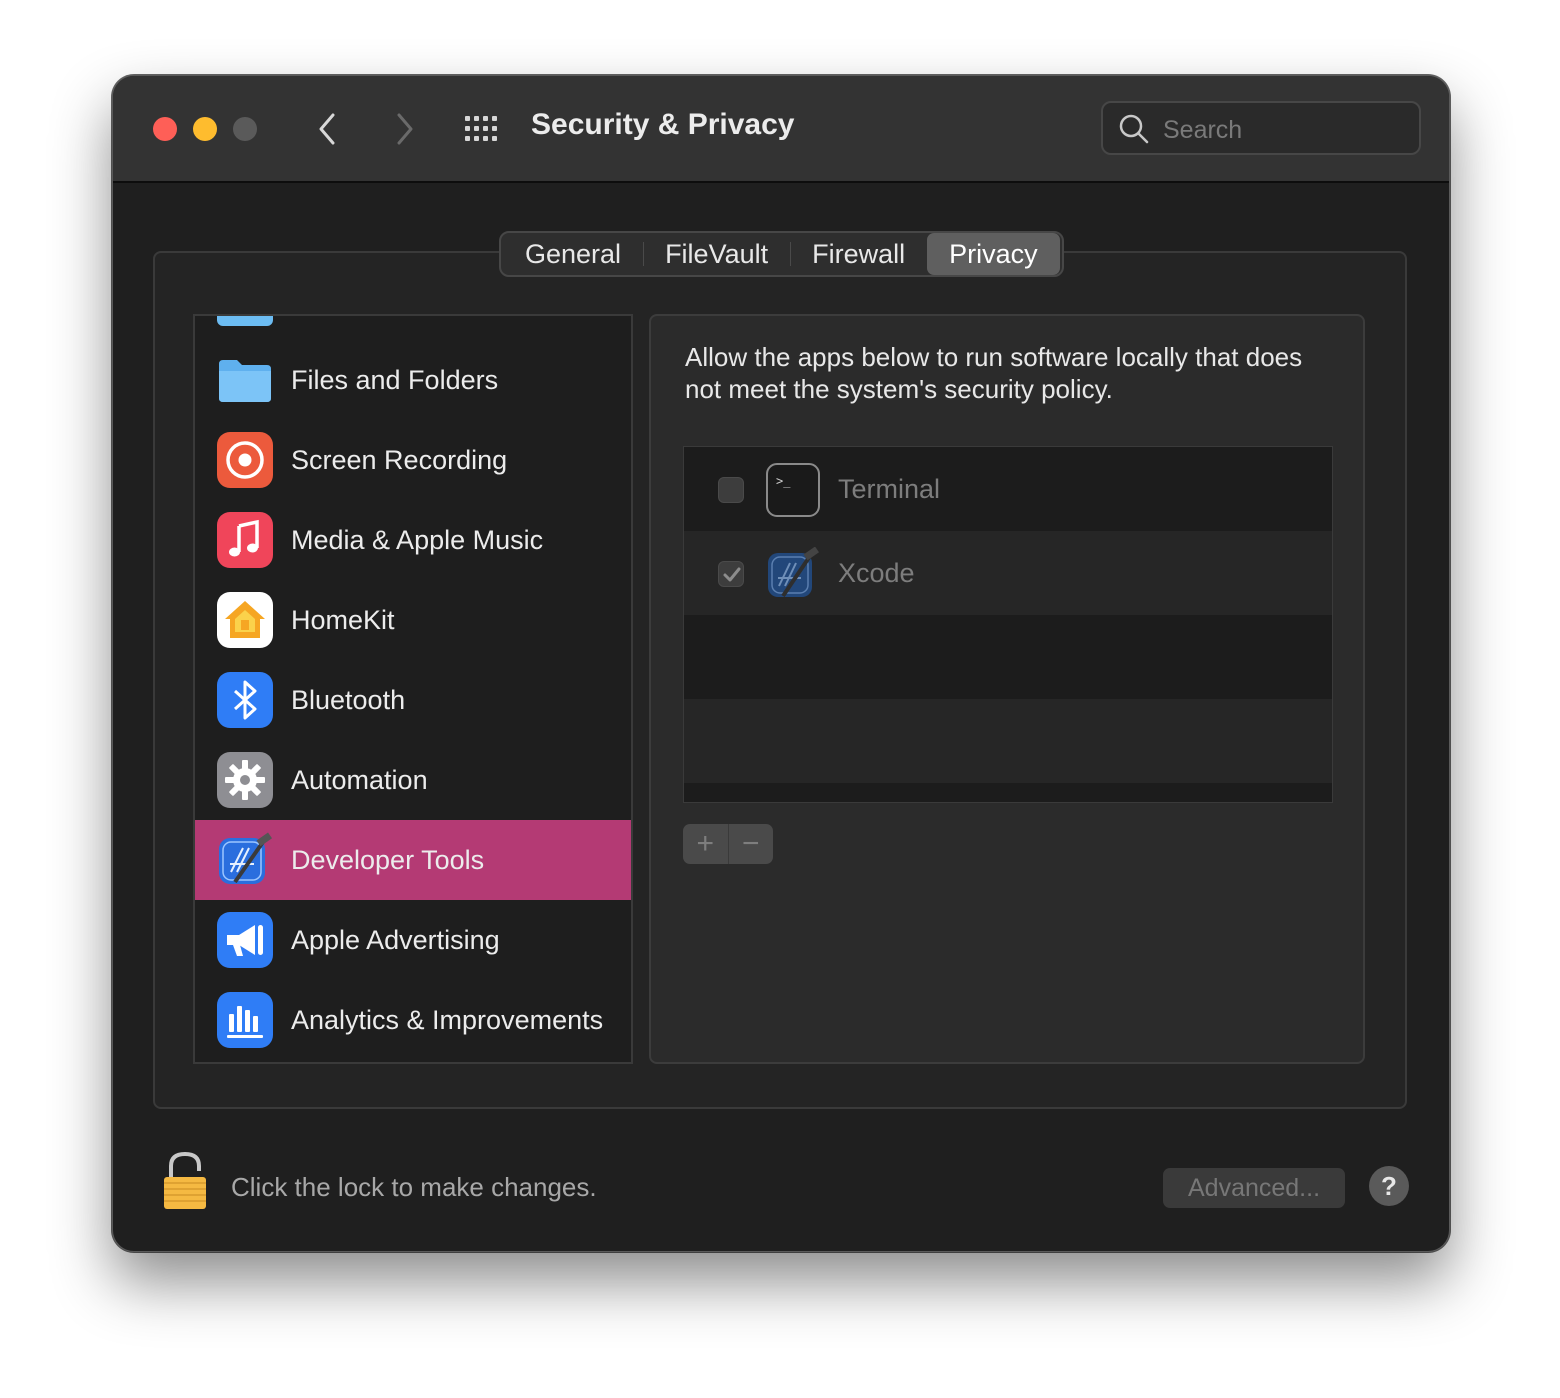  Describe the element at coordinates (889, 489) in the screenshot. I see `app-name: Terminal` at that location.